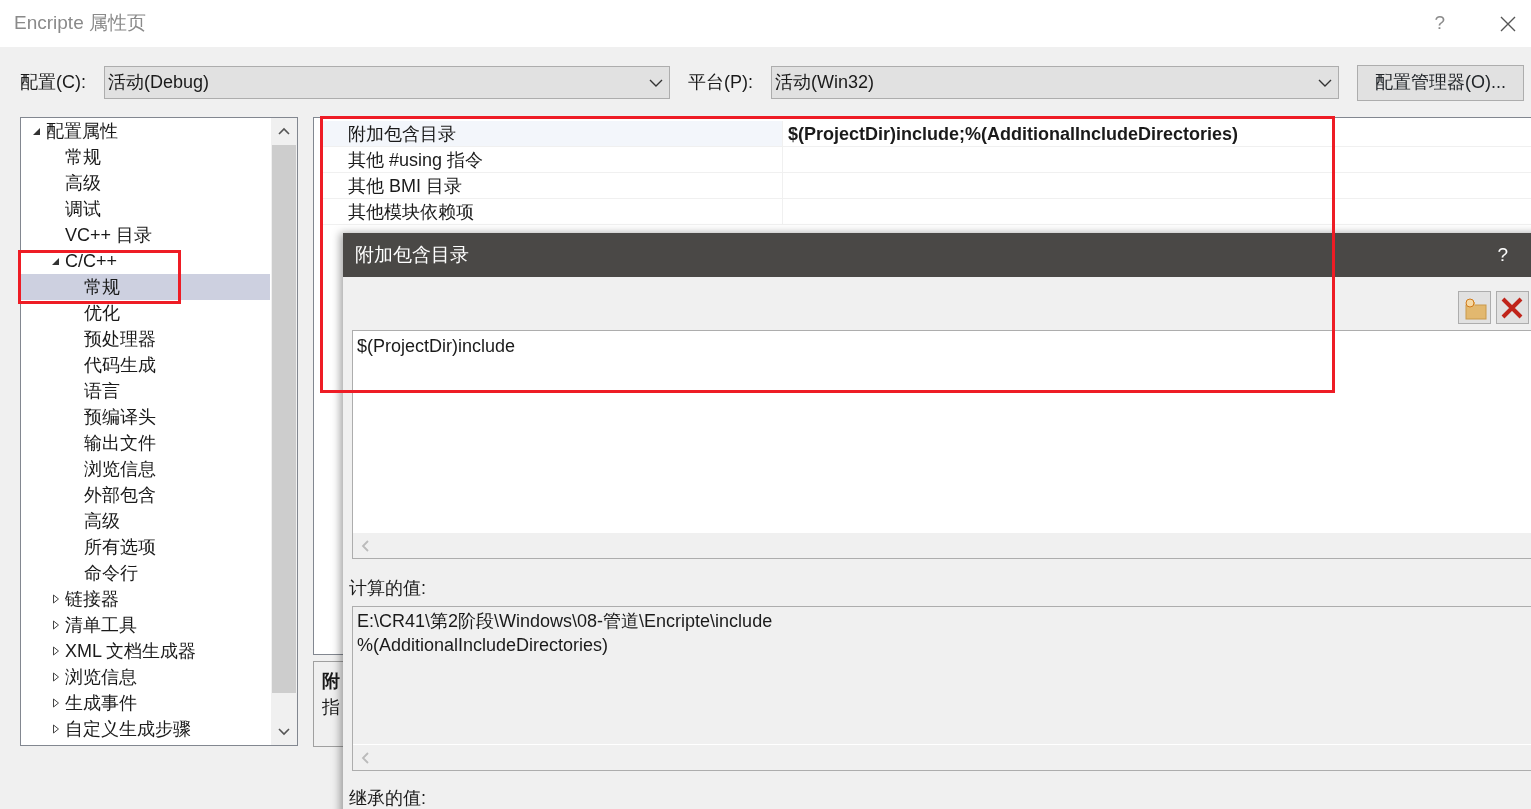 The width and height of the screenshot is (1531, 809). I want to click on description-text: 指, so click(331, 707).